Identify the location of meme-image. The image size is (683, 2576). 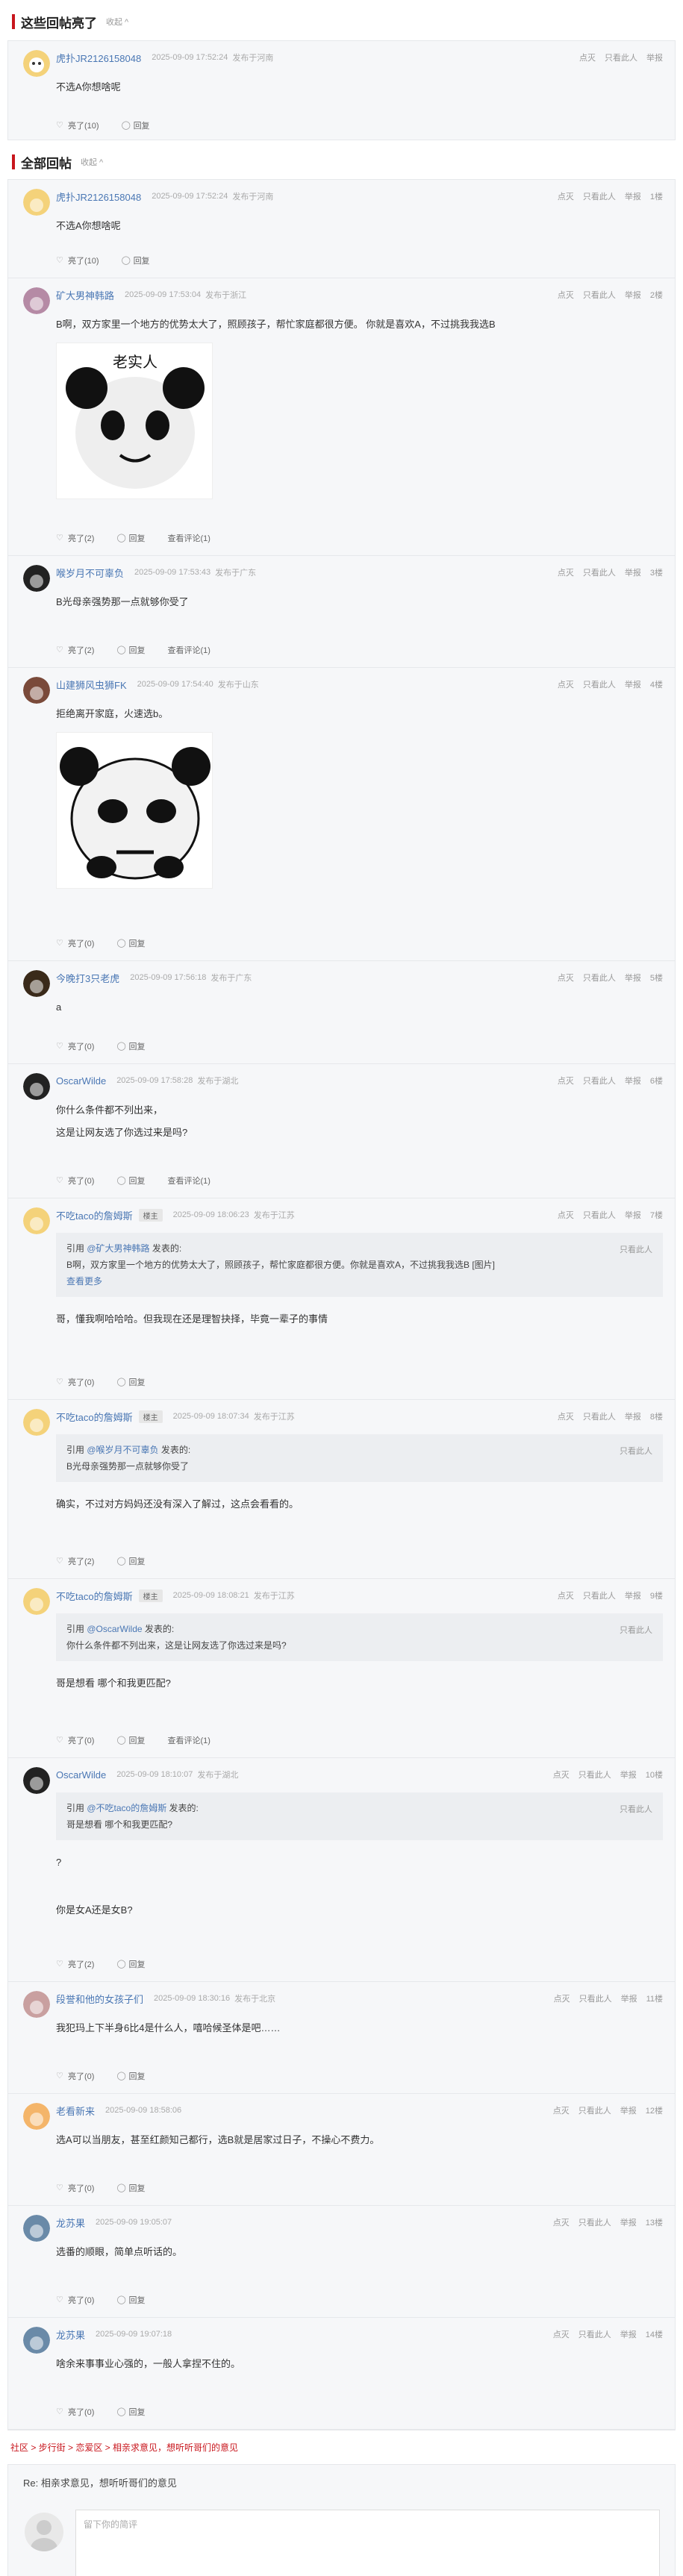
(134, 810).